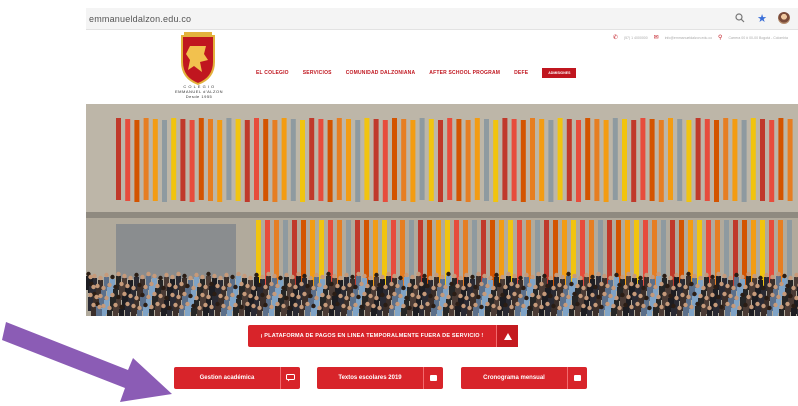 This screenshot has width=798, height=406. What do you see at coordinates (615, 38) in the screenshot?
I see `phone-icon: ✆` at bounding box center [615, 38].